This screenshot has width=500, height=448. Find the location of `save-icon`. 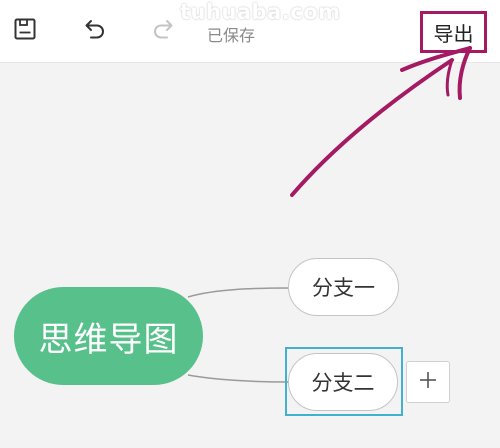

save-icon is located at coordinates (25, 31).